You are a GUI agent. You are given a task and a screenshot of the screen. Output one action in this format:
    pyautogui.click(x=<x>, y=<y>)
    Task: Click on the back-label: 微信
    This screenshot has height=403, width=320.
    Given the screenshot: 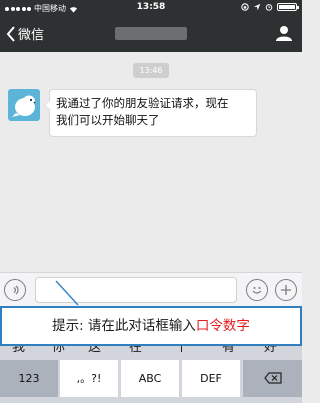 What is the action you would take?
    pyautogui.click(x=31, y=35)
    